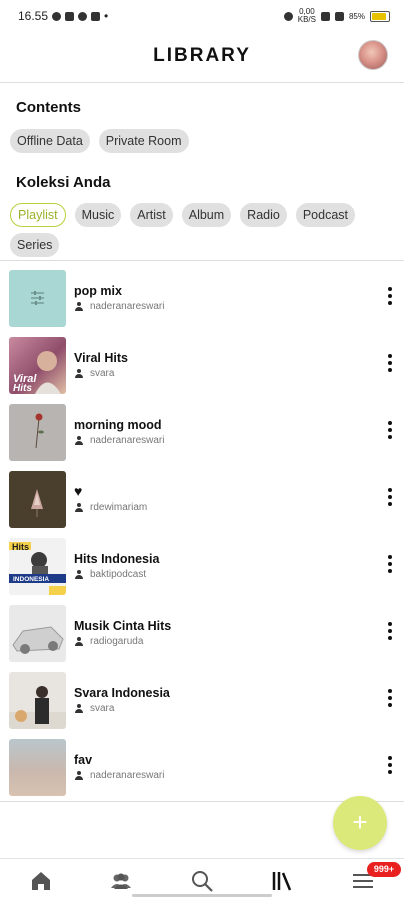 This screenshot has height=901, width=404. Describe the element at coordinates (202, 434) in the screenshot. I see `list-item: morning mood naderanareswari` at that location.